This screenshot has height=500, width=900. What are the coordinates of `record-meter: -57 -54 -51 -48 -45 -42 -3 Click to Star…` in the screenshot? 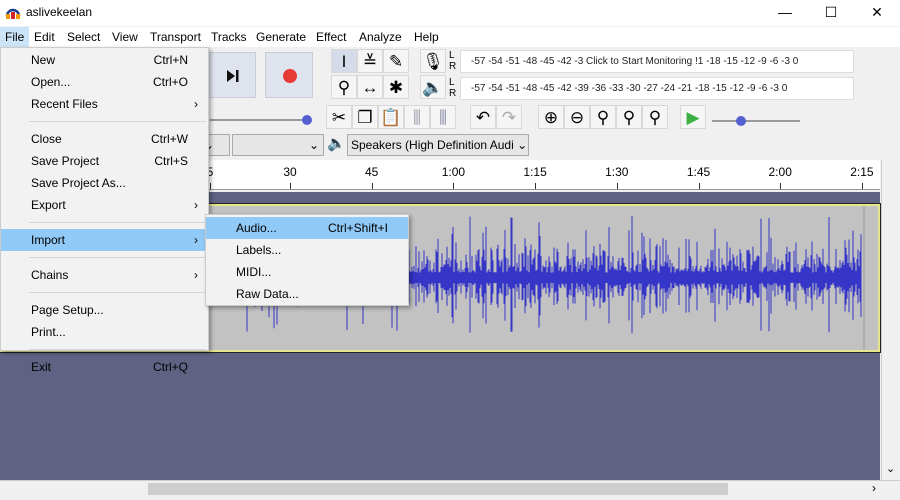 It's located at (657, 61).